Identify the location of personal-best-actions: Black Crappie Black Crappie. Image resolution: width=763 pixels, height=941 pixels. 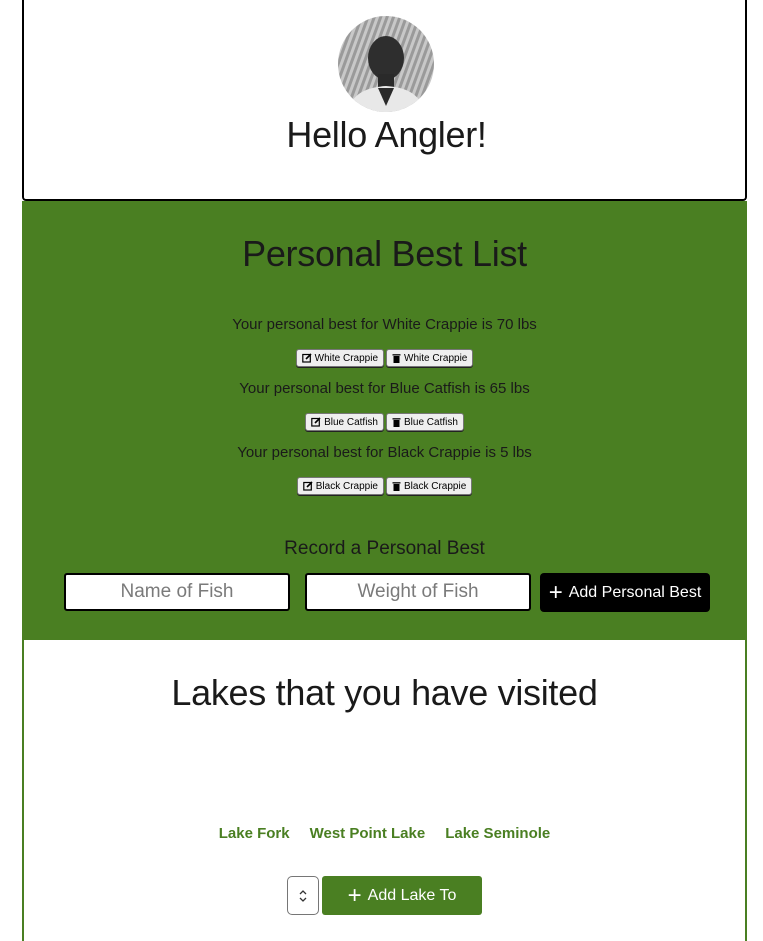
(384, 486).